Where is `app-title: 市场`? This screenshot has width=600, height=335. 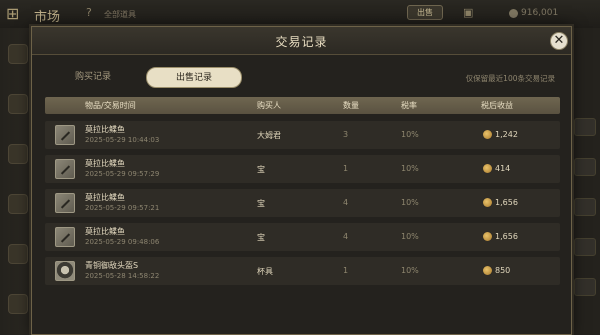 app-title: 市场 is located at coordinates (47, 17).